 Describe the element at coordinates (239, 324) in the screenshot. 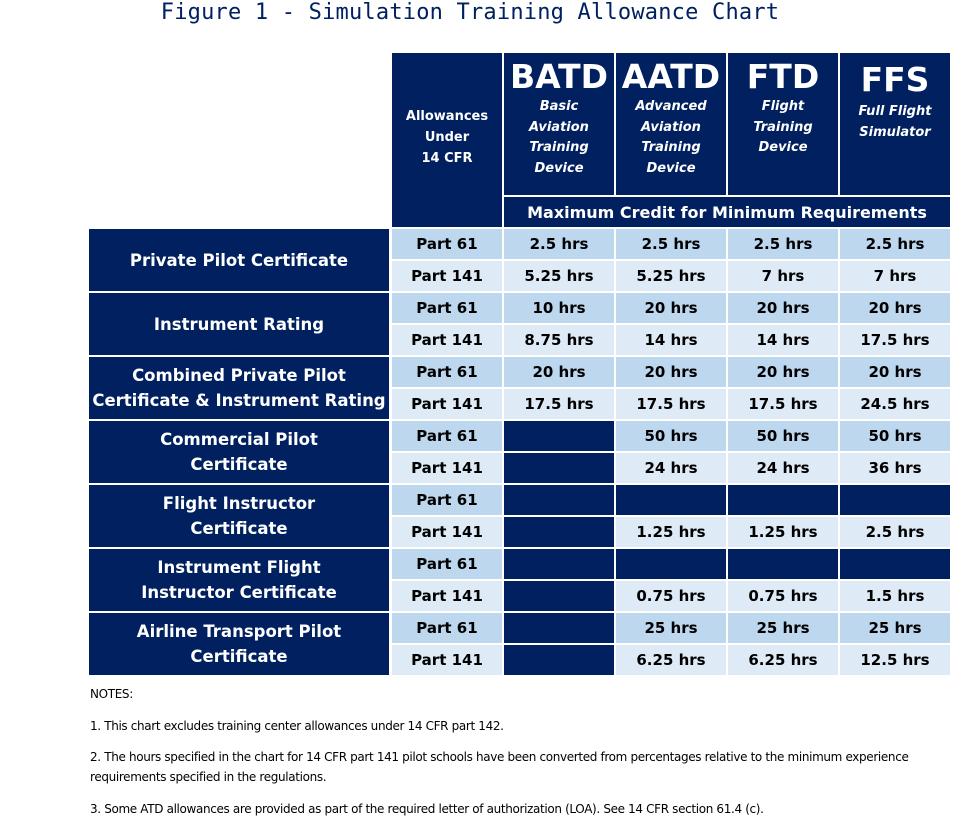

I see `row-group-label: Instrument Rating` at that location.